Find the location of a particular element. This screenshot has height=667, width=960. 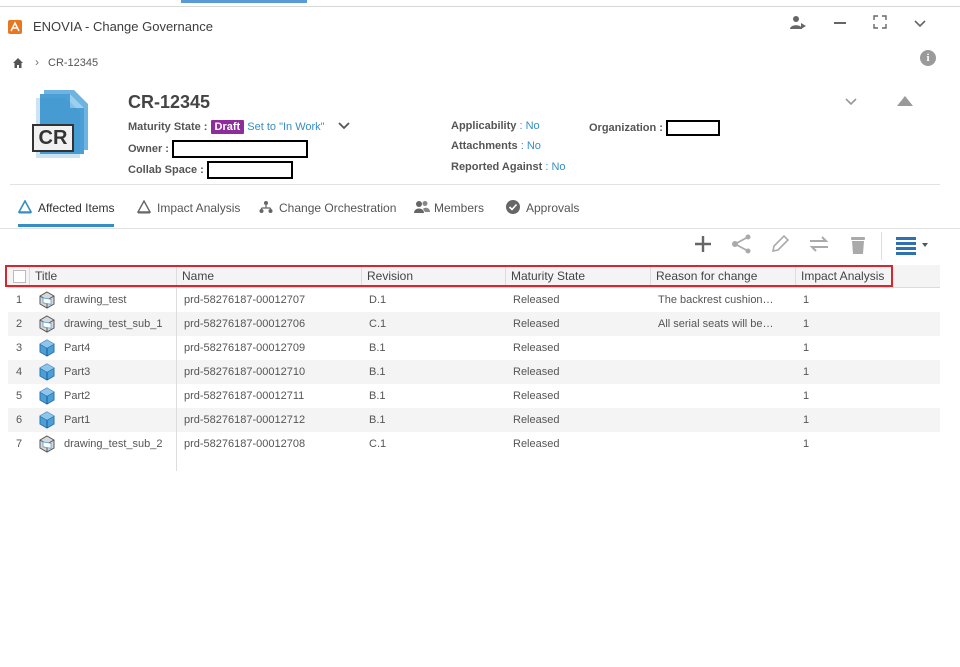

add-icon is located at coordinates (703, 246).